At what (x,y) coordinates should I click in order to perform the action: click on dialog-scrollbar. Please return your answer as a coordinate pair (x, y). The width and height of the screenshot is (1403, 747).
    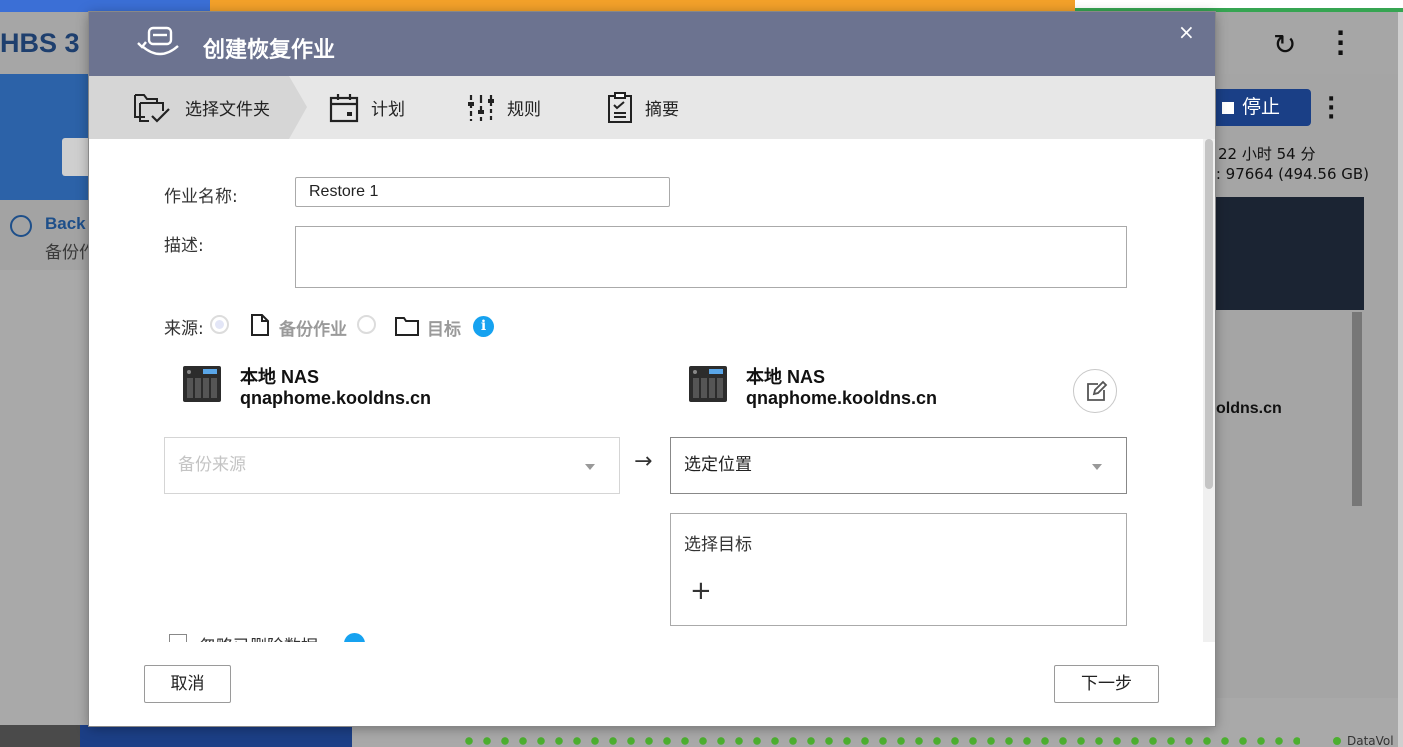
    Looking at the image, I should click on (1209, 390).